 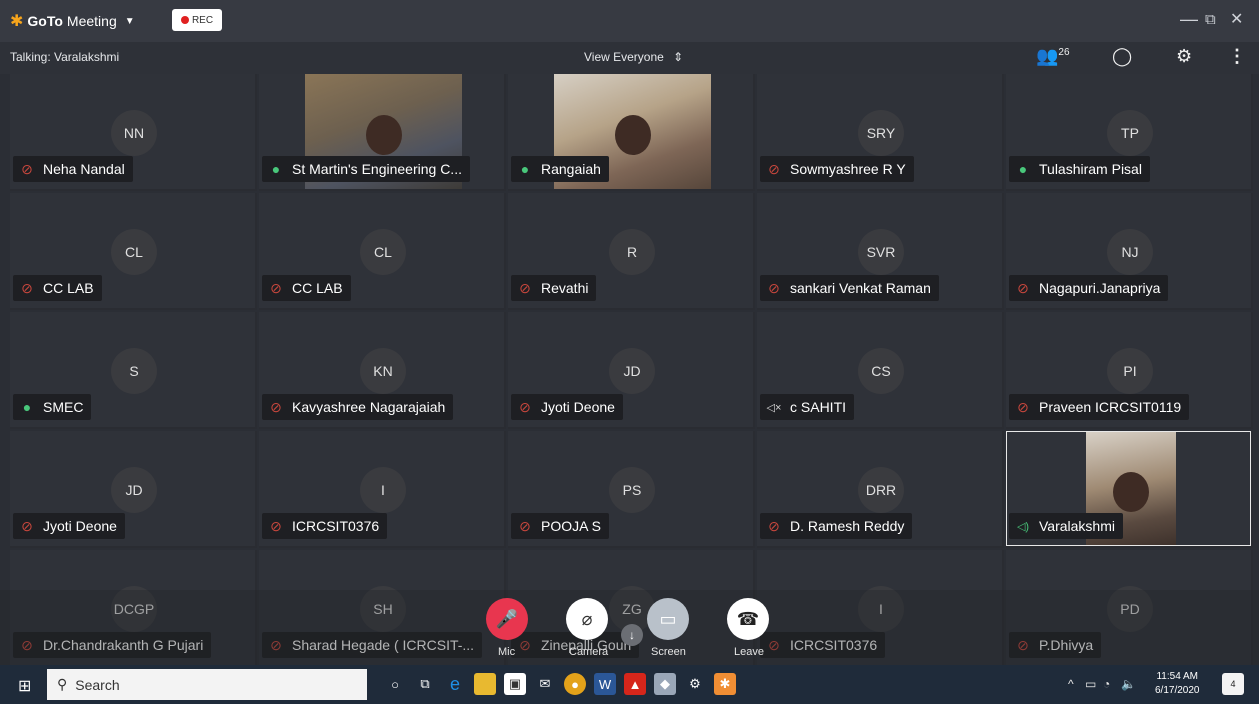 I want to click on participant-tile: CS ◁× c SAHITI, so click(x=880, y=370).